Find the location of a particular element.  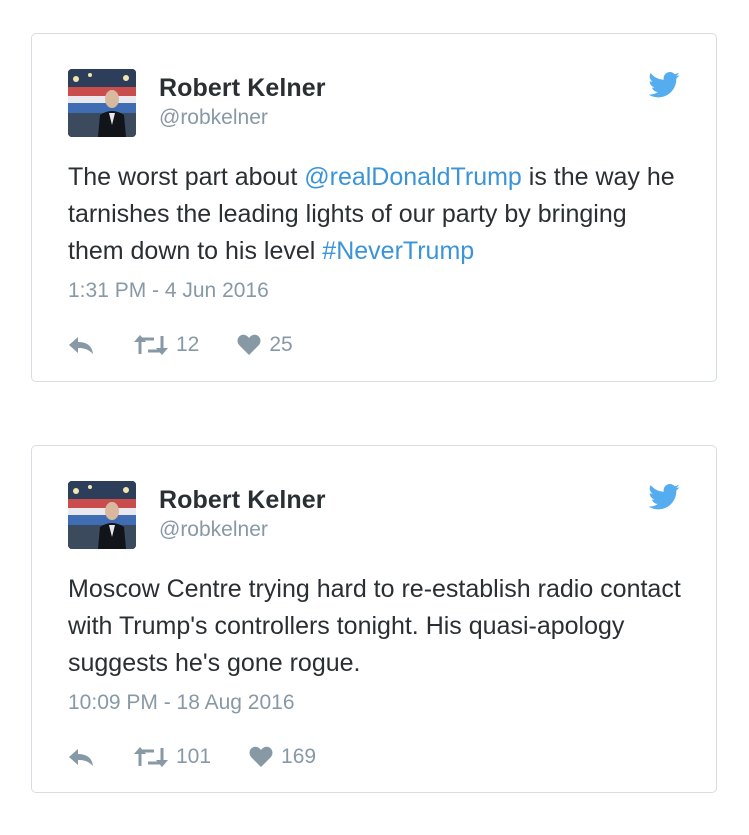

like-count: 25 is located at coordinates (281, 344).